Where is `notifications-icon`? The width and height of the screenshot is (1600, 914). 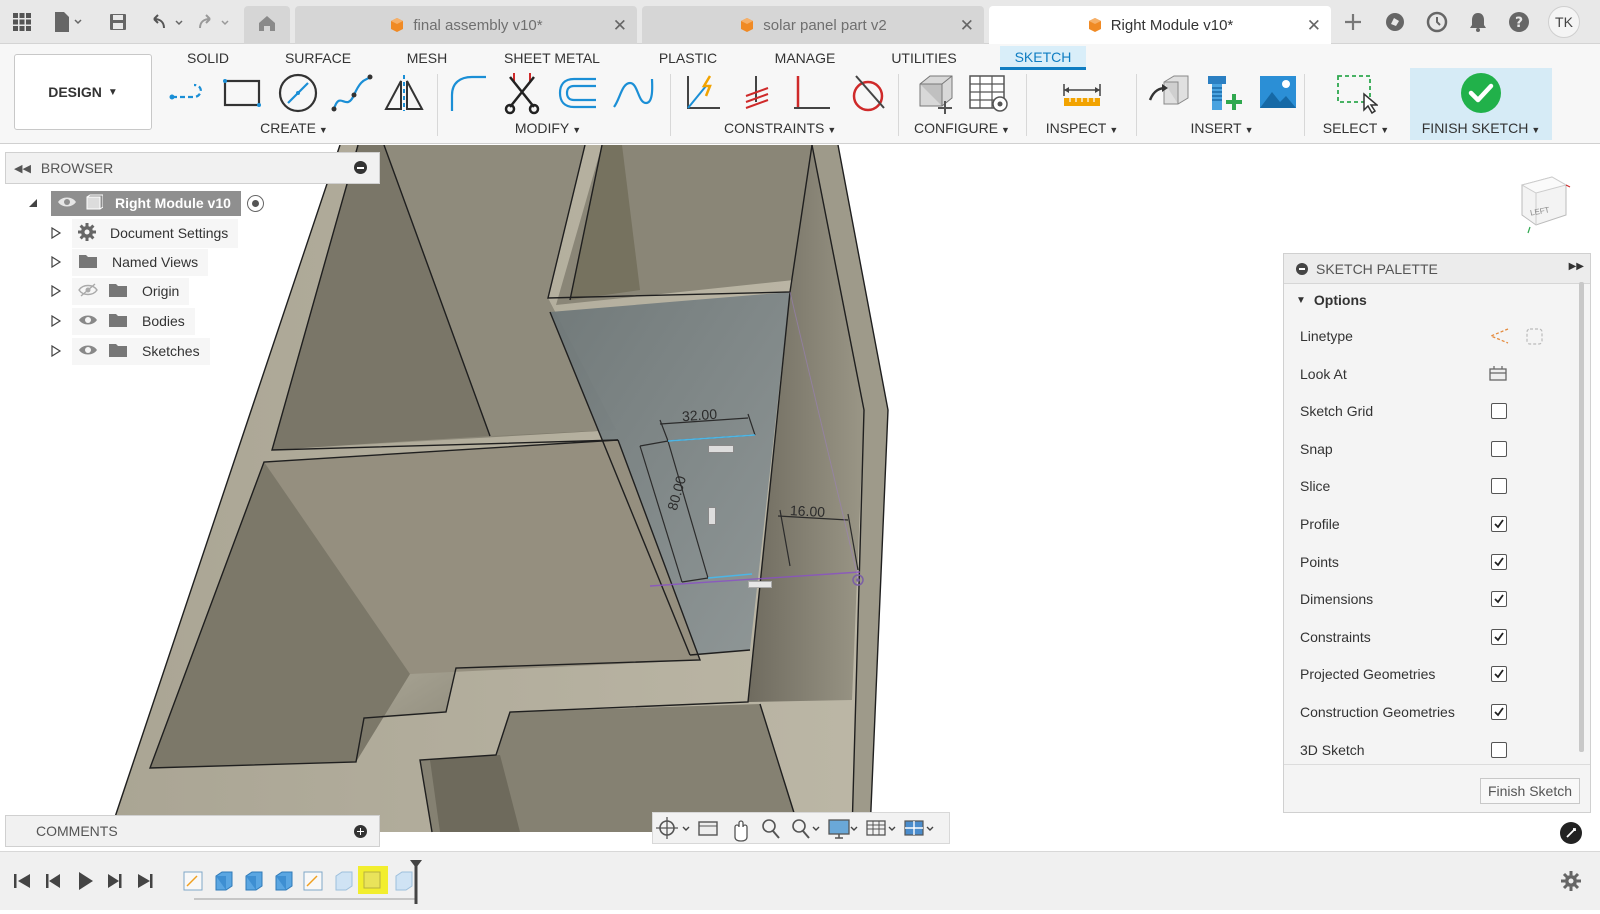
notifications-icon is located at coordinates (1478, 22).